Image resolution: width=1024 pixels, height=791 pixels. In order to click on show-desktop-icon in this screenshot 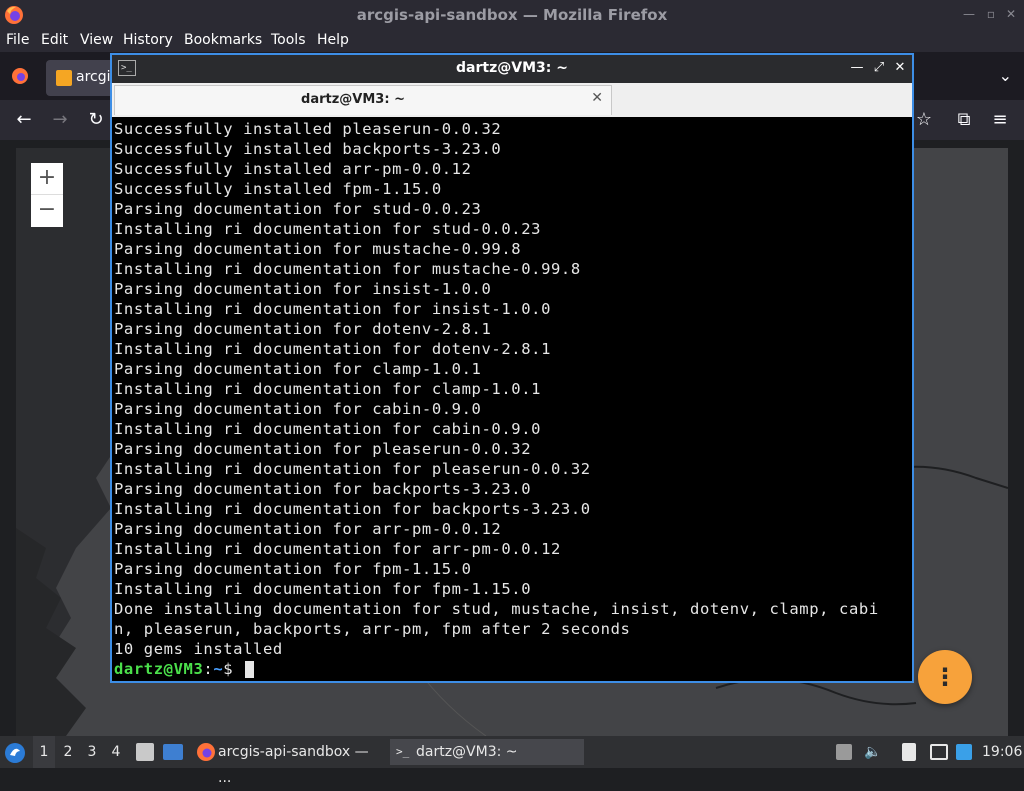, I will do `click(173, 752)`.